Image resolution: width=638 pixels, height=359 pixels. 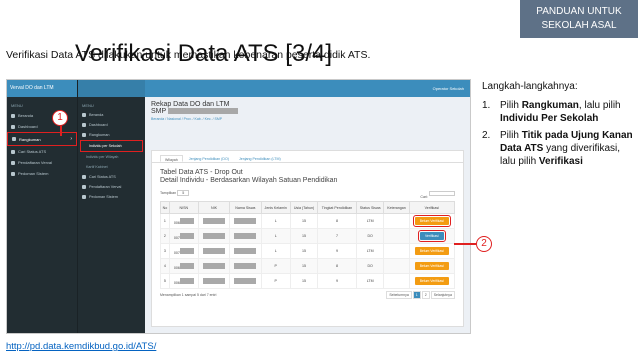 What do you see at coordinates (337, 236) in the screenshot?
I see `cell-tingkat: 7` at bounding box center [337, 236].